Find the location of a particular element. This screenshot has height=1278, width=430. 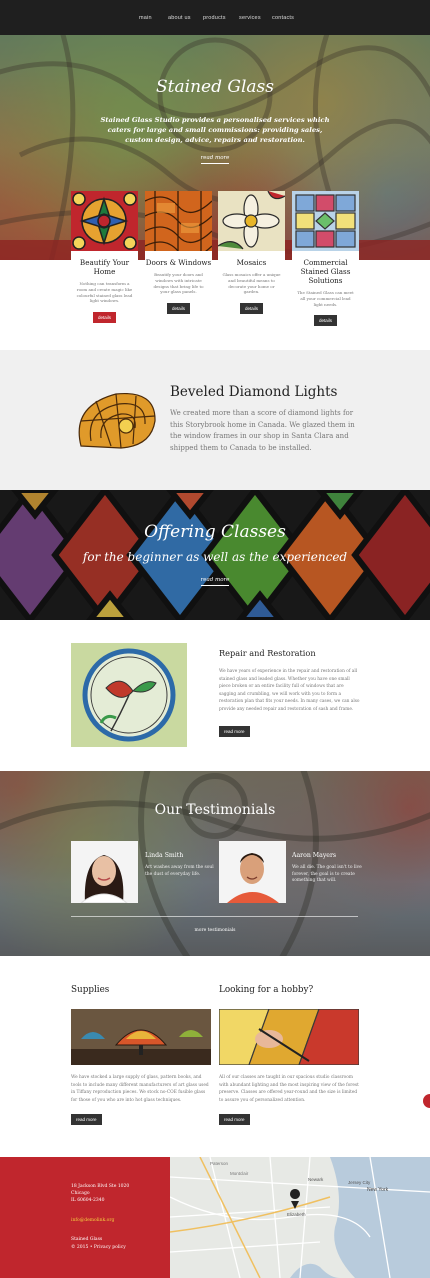

nav-main: main is located at coordinates (145, 18).